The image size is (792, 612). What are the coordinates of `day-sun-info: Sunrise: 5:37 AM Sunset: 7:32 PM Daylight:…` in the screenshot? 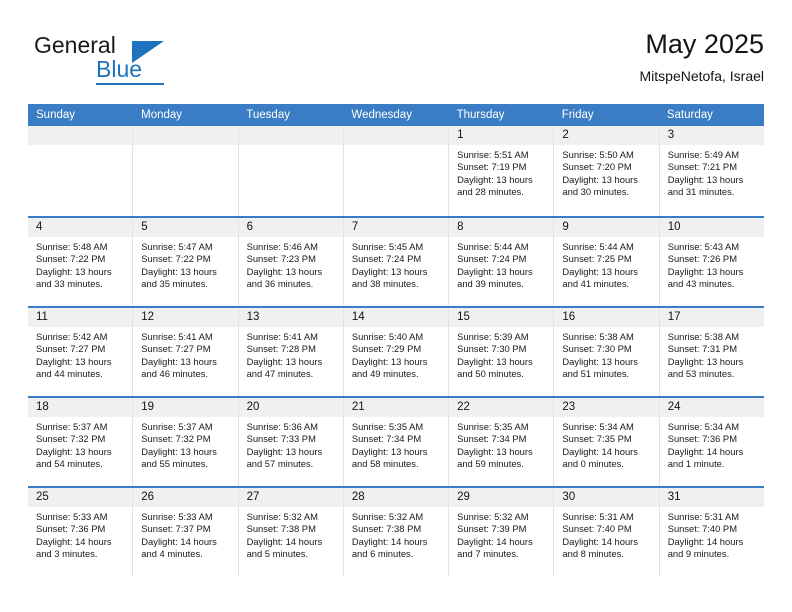 It's located at (80, 443).